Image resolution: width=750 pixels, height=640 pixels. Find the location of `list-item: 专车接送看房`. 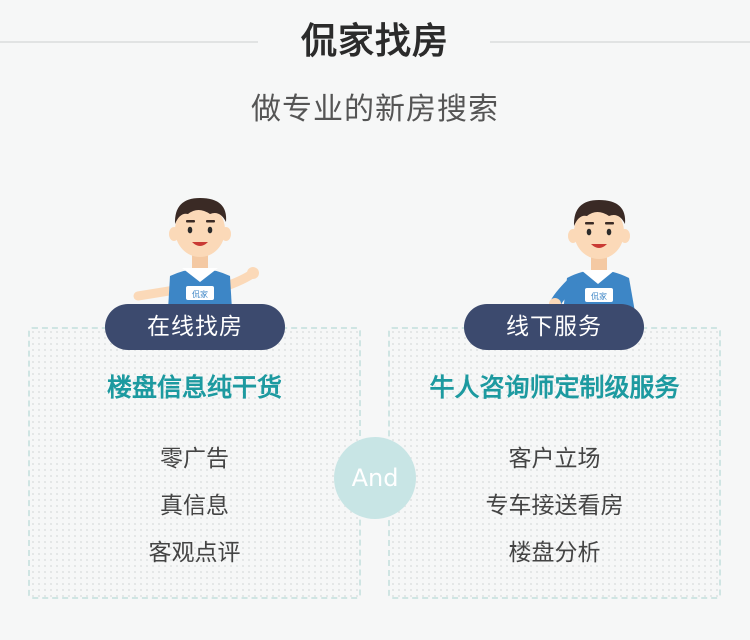

list-item: 专车接送看房 is located at coordinates (554, 506).